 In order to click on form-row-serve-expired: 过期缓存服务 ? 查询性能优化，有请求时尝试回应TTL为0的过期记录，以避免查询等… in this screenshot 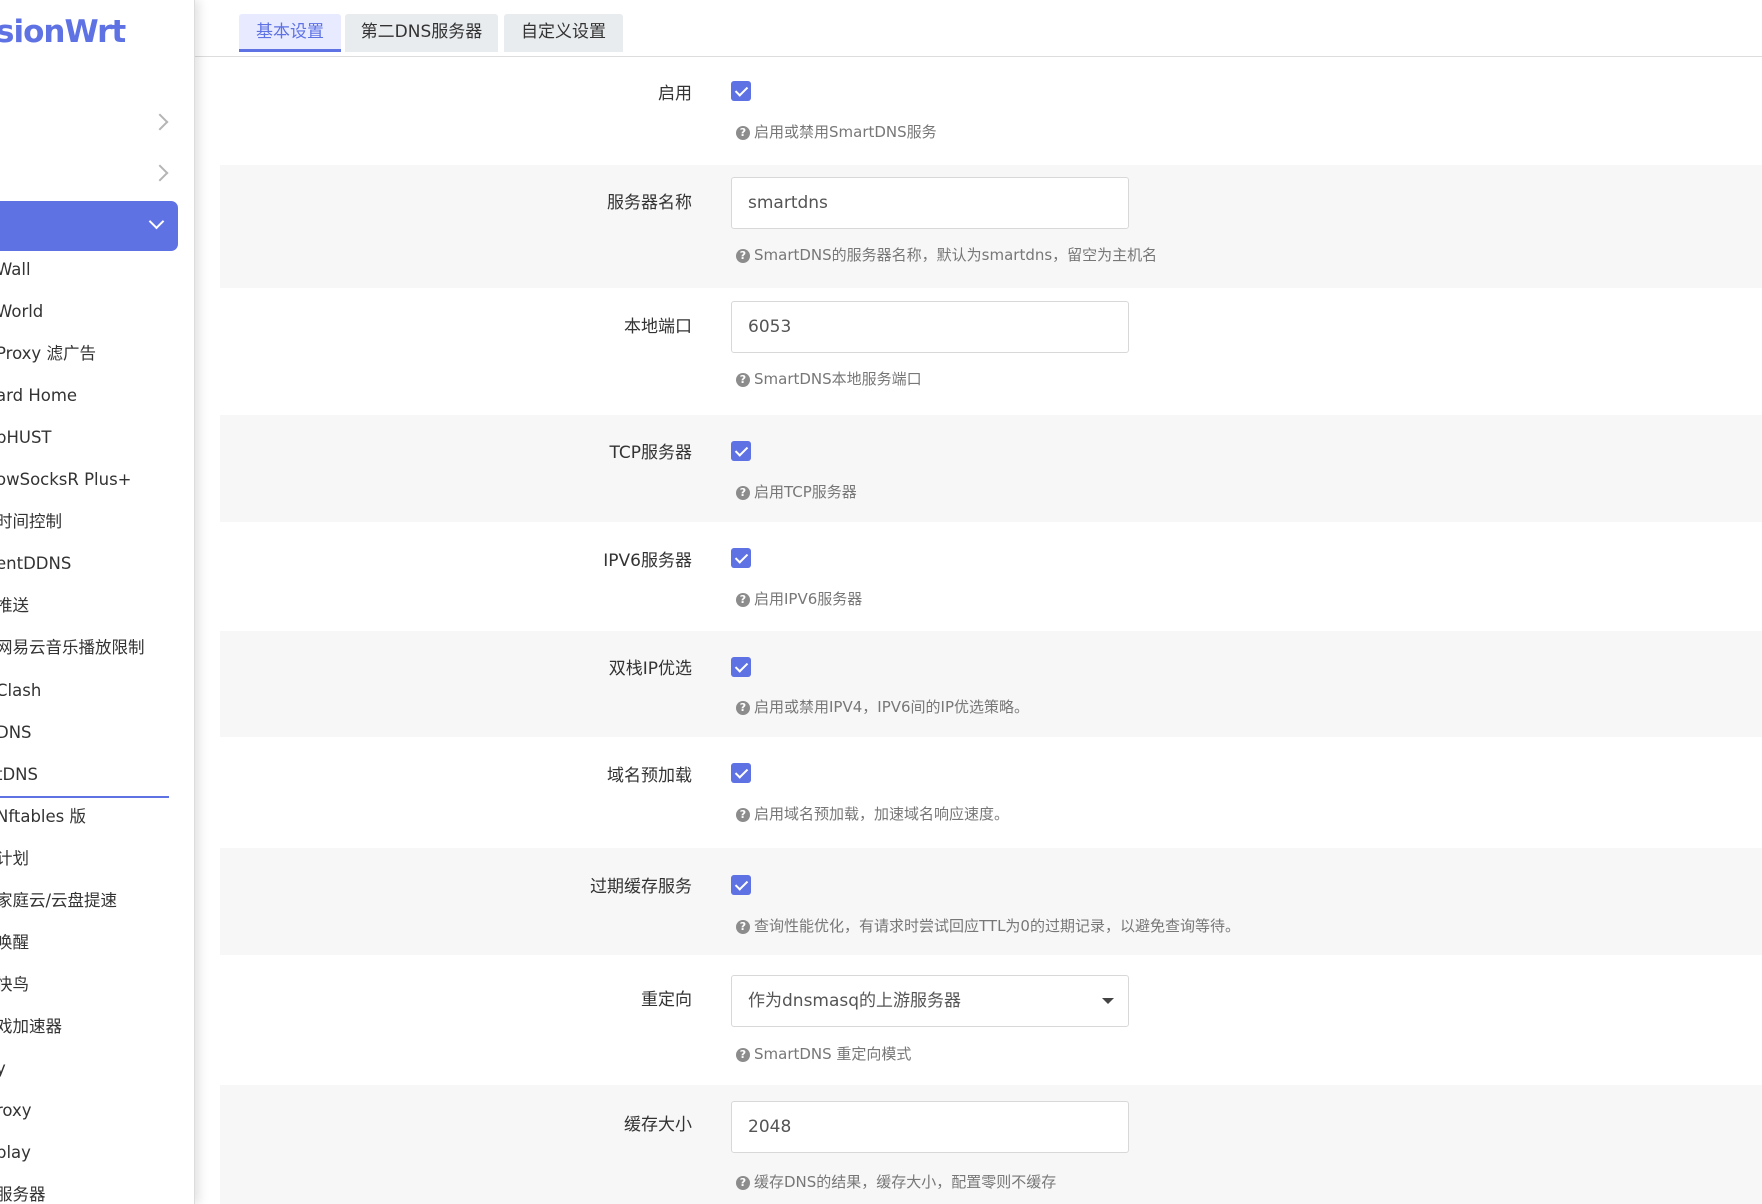, I will do `click(991, 901)`.